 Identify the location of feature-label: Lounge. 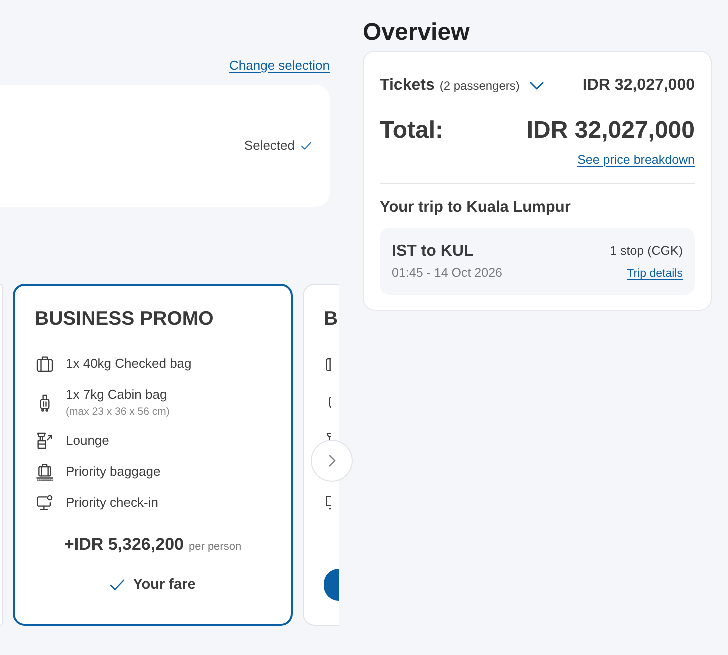
(88, 441).